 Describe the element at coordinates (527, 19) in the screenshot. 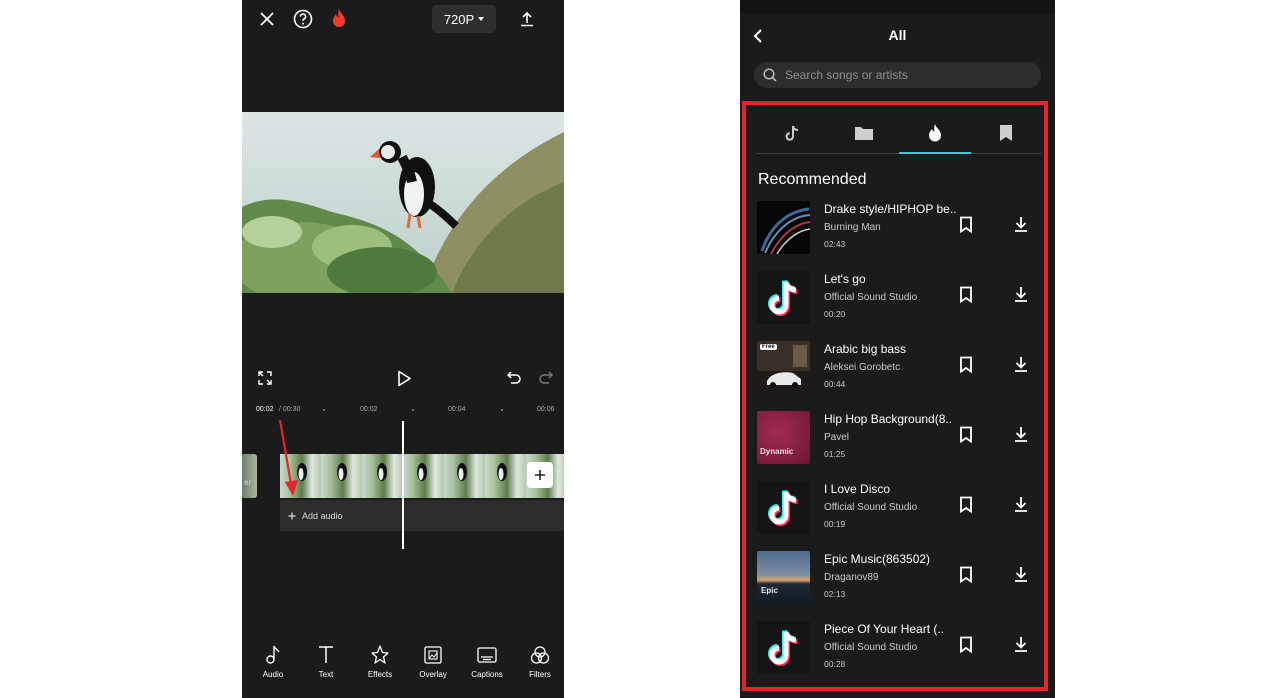

I see `export-upload-icon` at that location.